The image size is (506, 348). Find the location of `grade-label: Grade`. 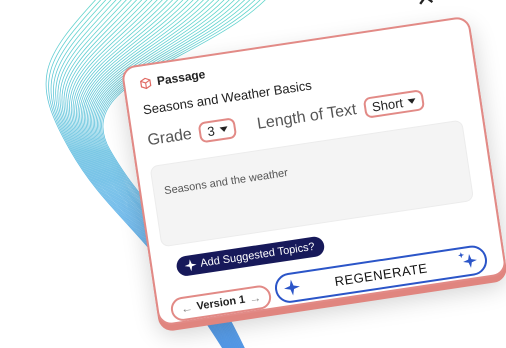

grade-label: Grade is located at coordinates (169, 137).